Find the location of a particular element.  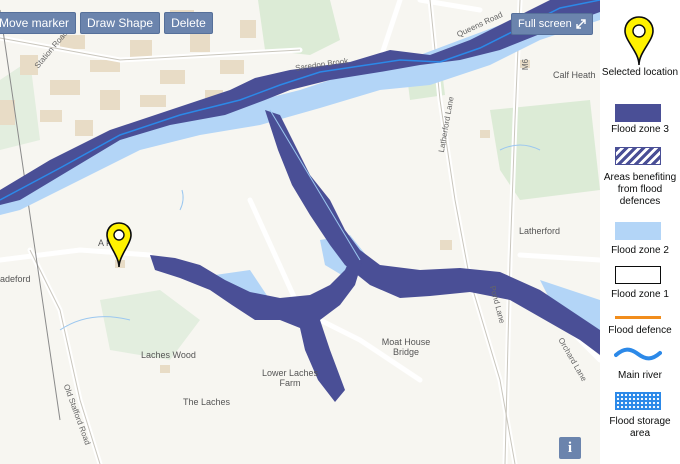

map-label-latherford: Latherford is located at coordinates (540, 231).